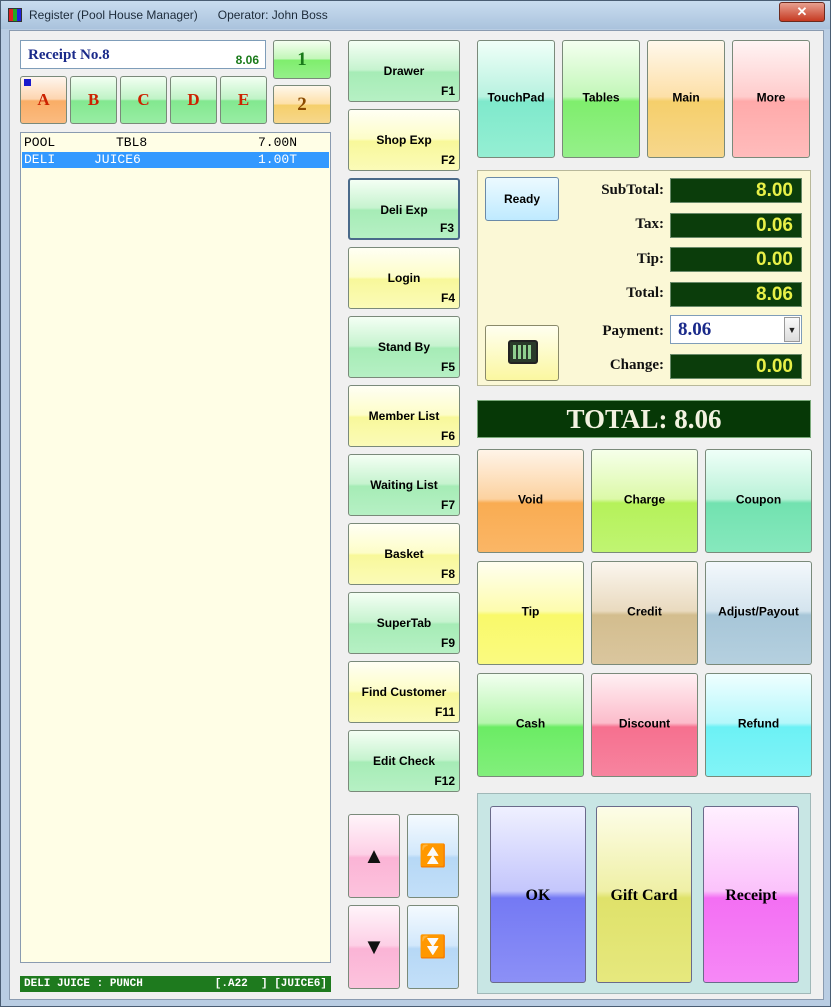 The height and width of the screenshot is (1007, 831). I want to click on double-arrow-up-icon: ⏫, so click(433, 855).